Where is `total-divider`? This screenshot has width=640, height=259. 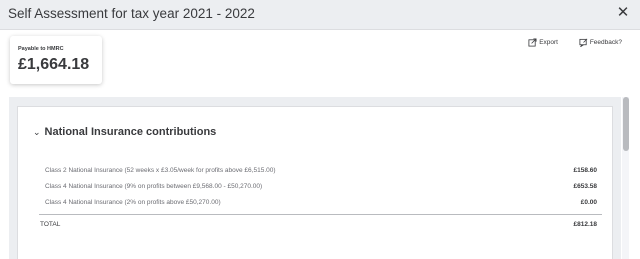 total-divider is located at coordinates (320, 214).